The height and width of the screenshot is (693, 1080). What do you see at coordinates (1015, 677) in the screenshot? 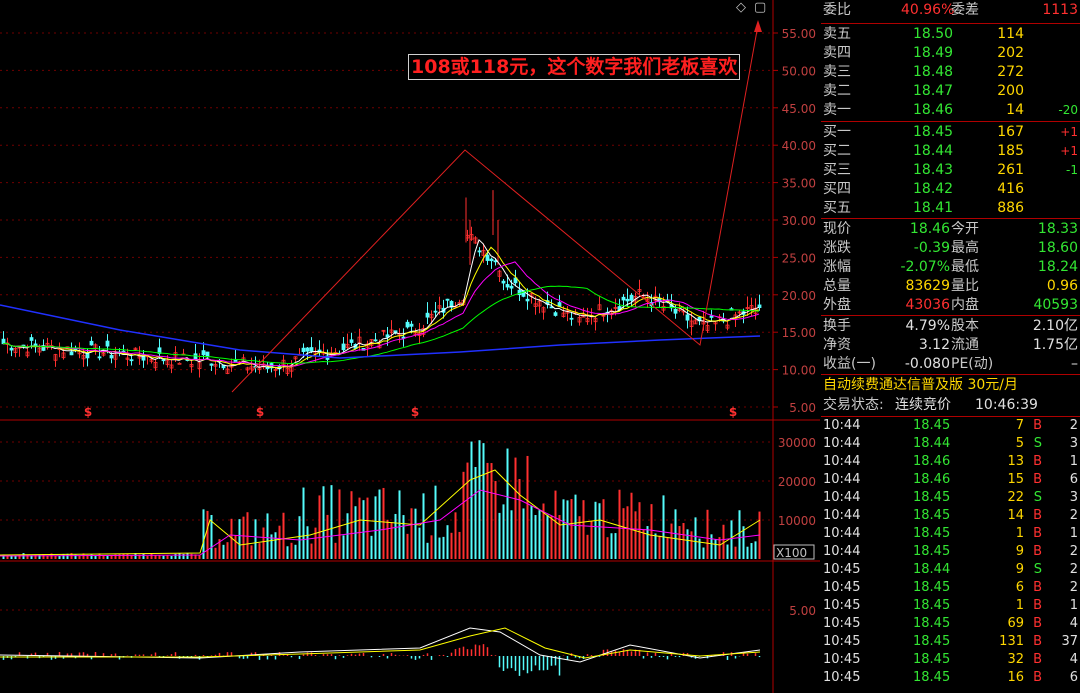
I see `trade-volume: 16` at bounding box center [1015, 677].